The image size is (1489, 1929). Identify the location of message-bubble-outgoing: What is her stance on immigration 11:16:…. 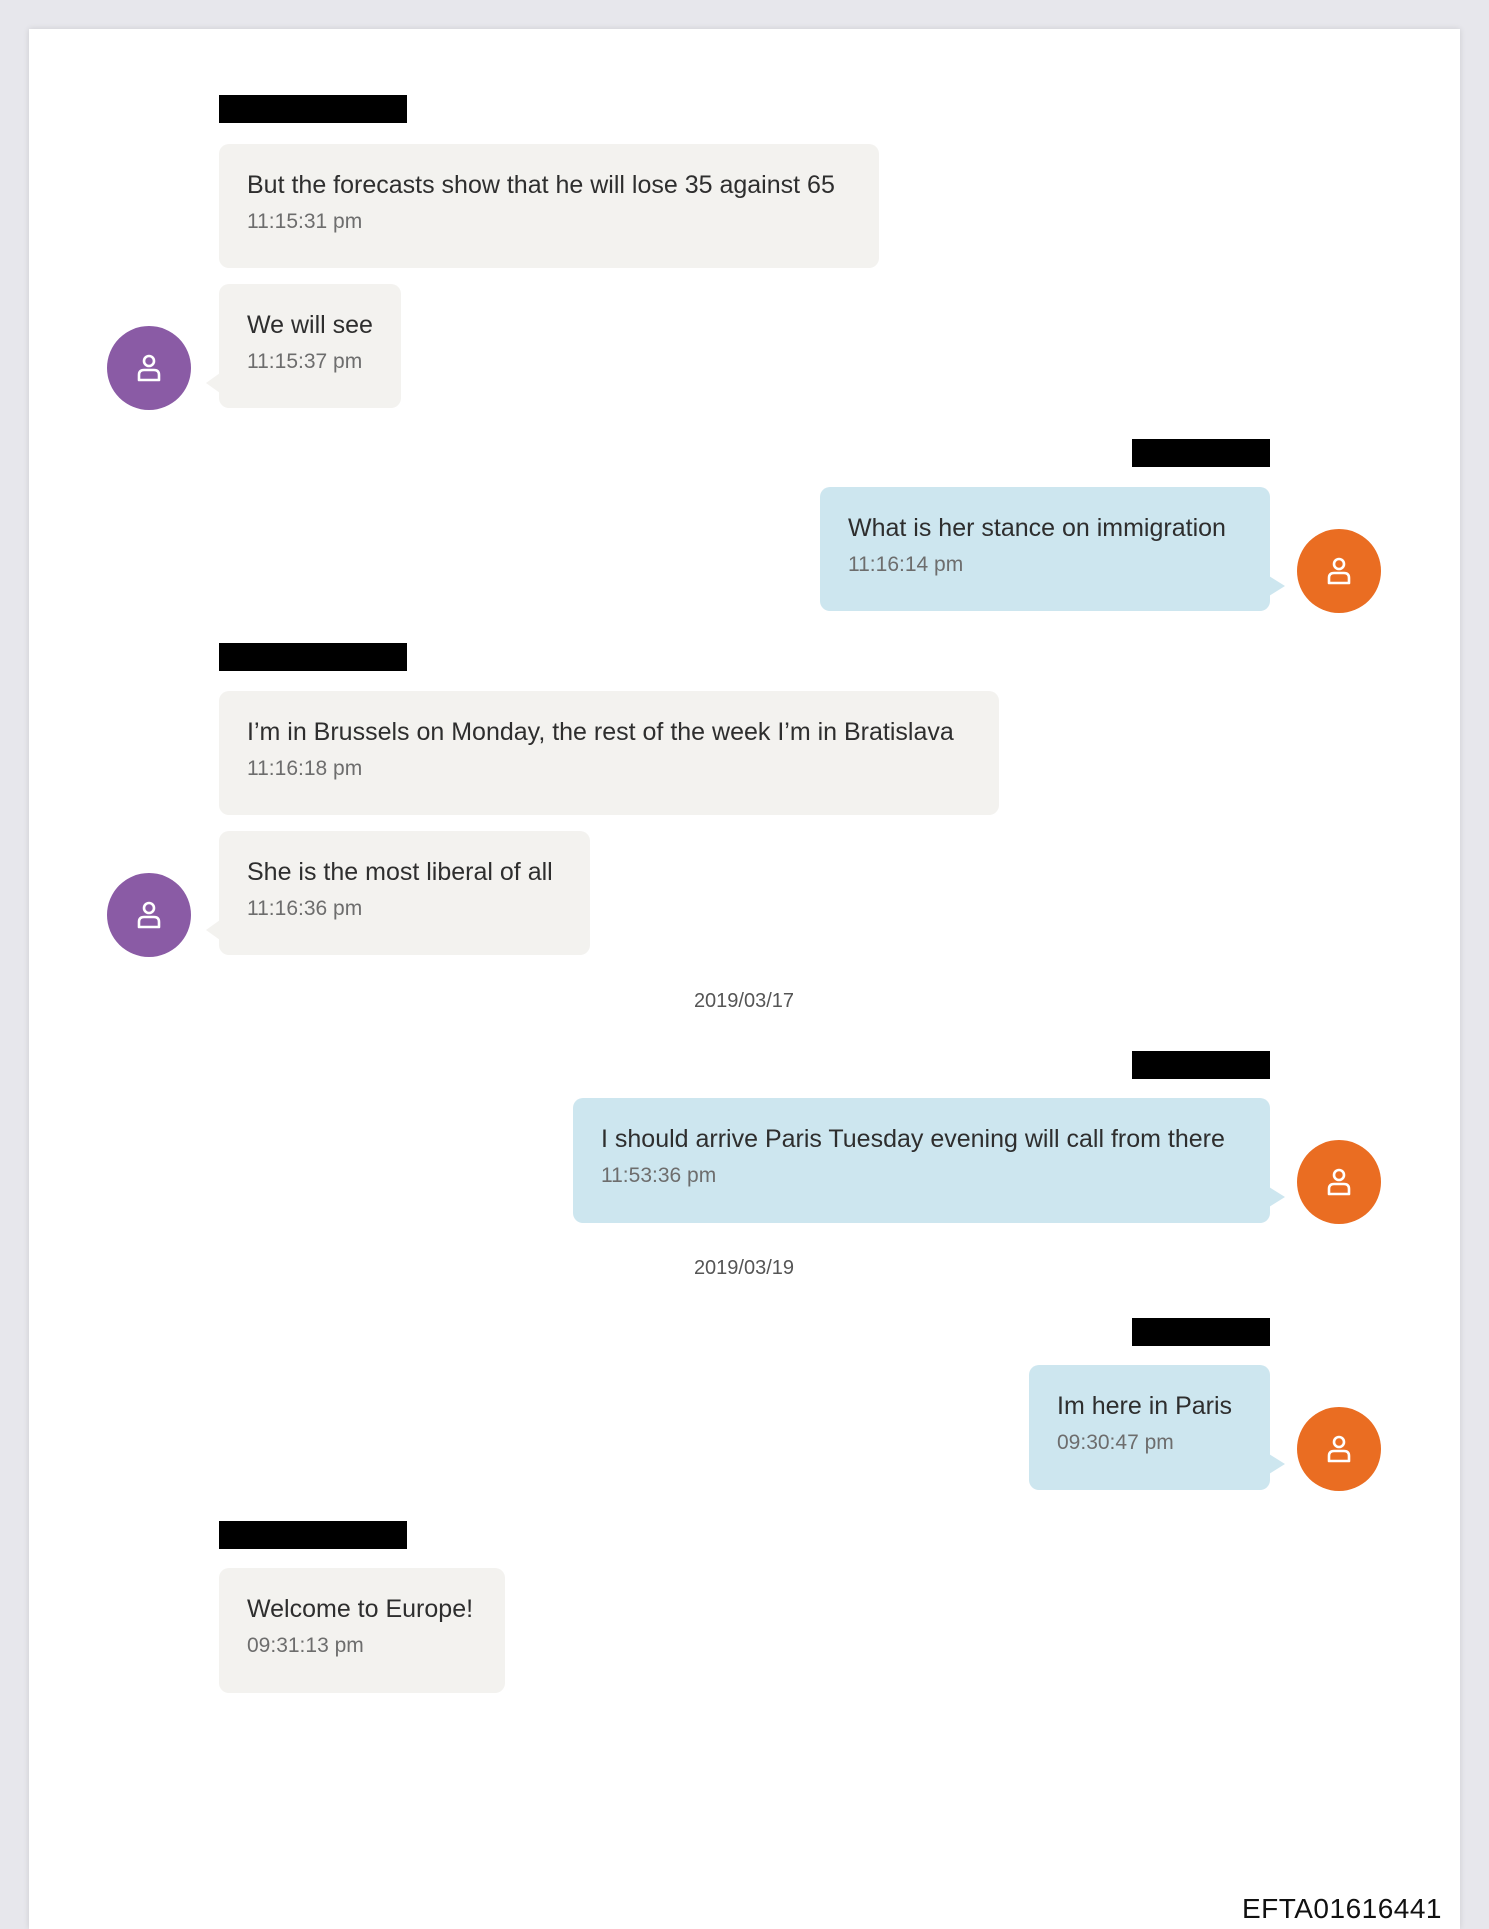
(1045, 549).